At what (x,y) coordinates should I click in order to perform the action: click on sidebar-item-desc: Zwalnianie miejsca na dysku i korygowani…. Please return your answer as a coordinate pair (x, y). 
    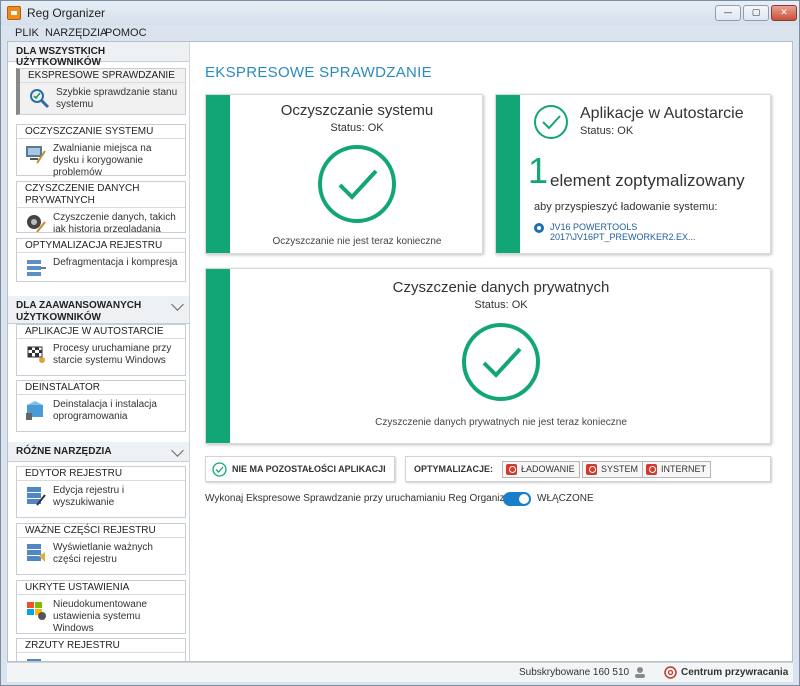
    Looking at the image, I should click on (102, 160).